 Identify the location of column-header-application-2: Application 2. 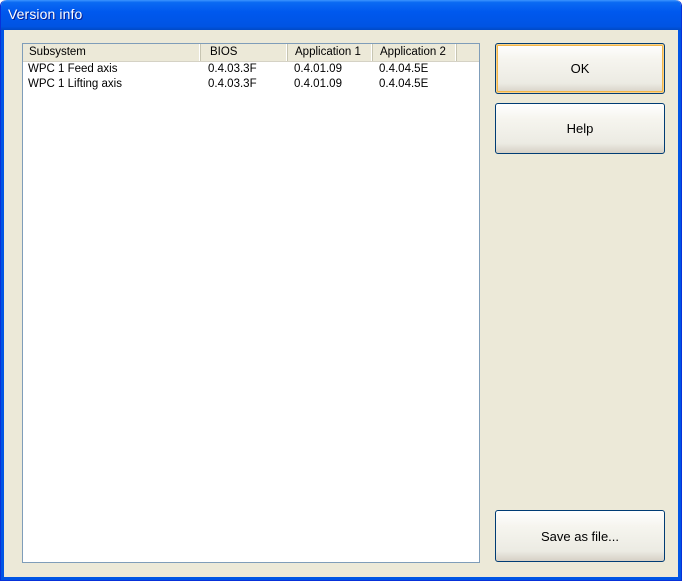
(415, 52).